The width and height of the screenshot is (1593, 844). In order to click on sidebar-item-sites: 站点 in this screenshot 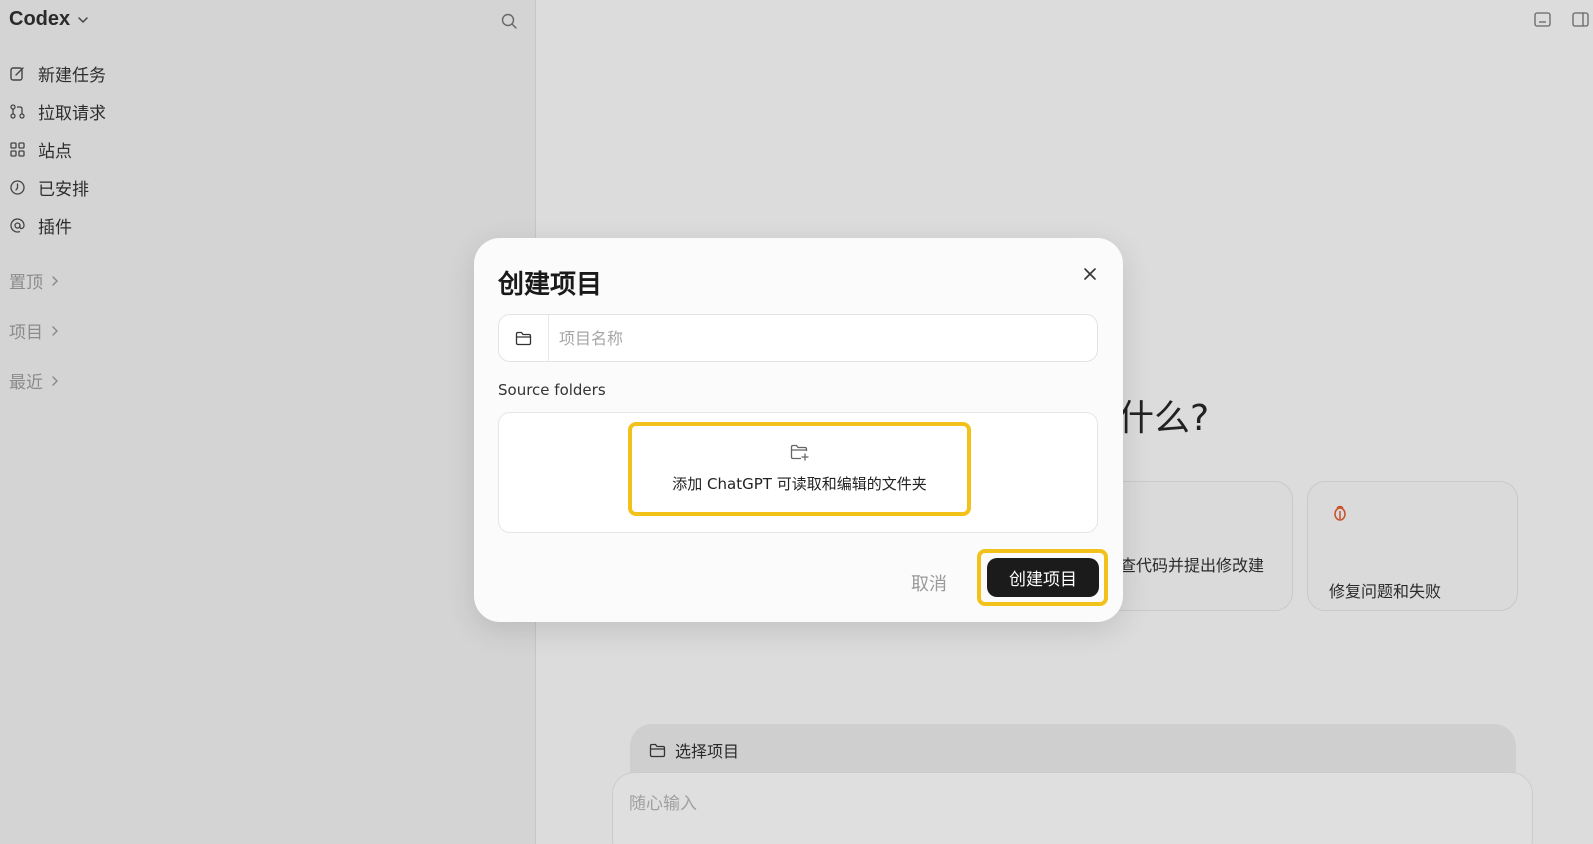, I will do `click(57, 149)`.